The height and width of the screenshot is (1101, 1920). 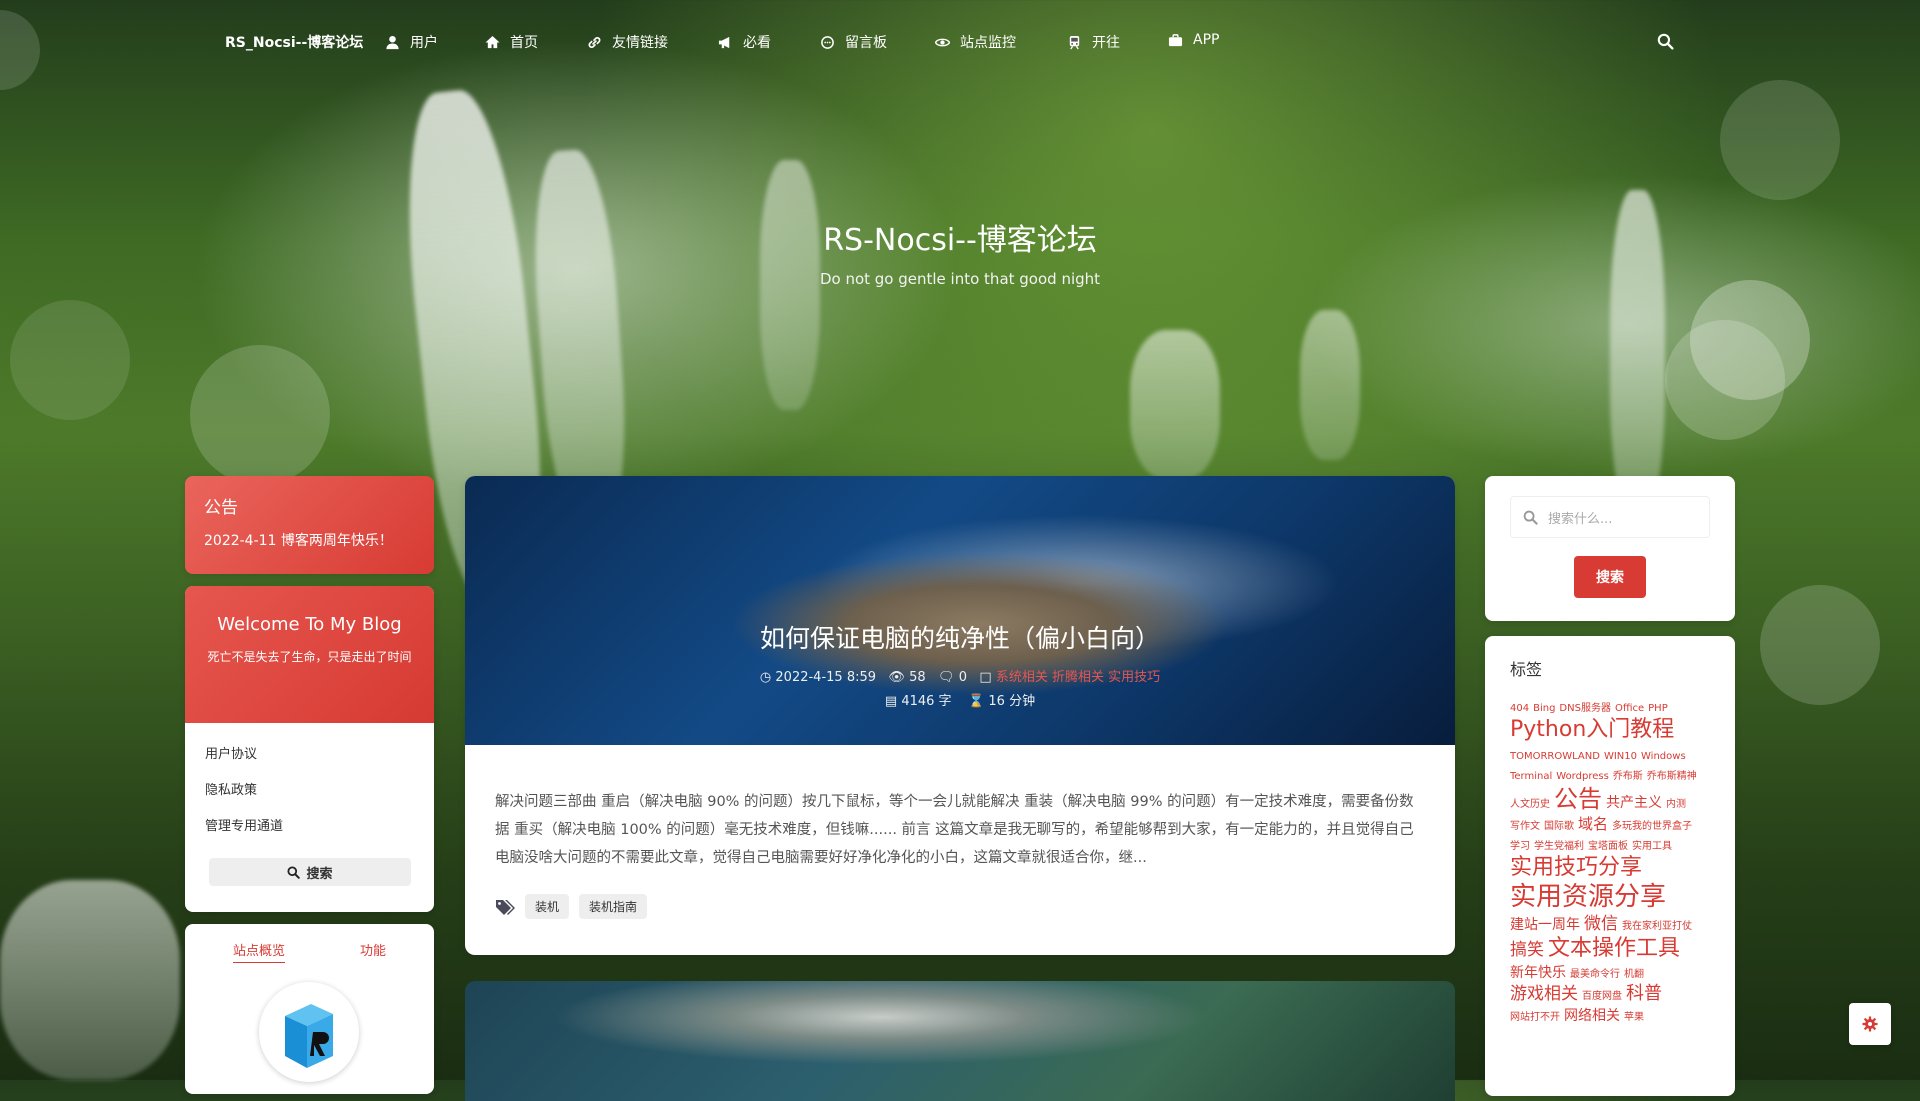 What do you see at coordinates (1592, 1017) in the screenshot?
I see `tag-cloud-item: 网络相关` at bounding box center [1592, 1017].